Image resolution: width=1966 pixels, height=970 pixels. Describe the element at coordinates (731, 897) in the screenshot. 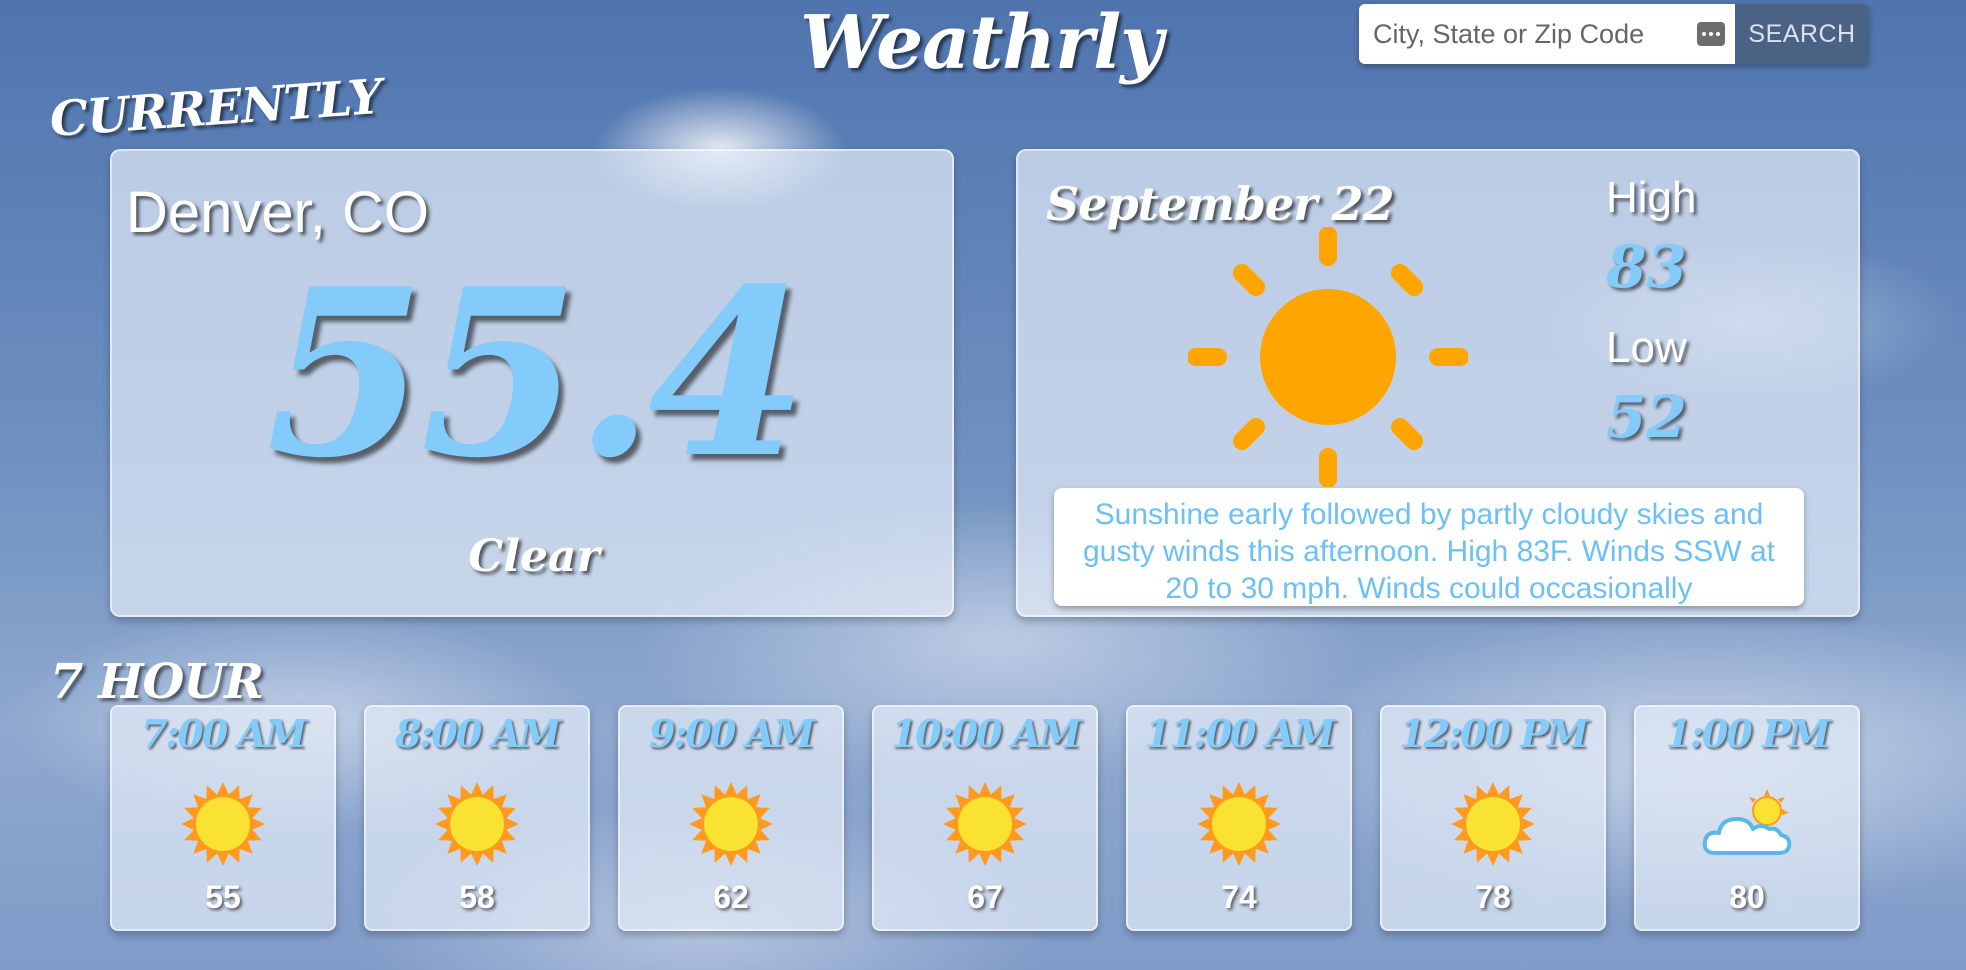

I see `hour-temp: 62` at that location.